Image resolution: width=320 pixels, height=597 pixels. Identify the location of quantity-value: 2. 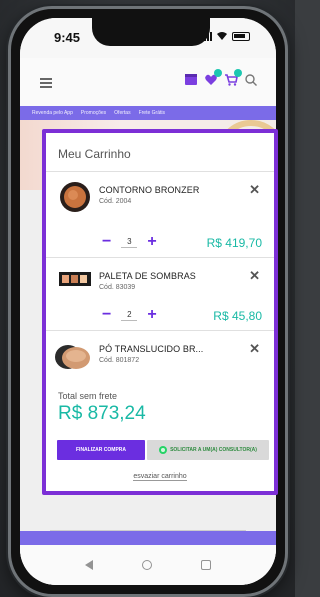
(129, 315).